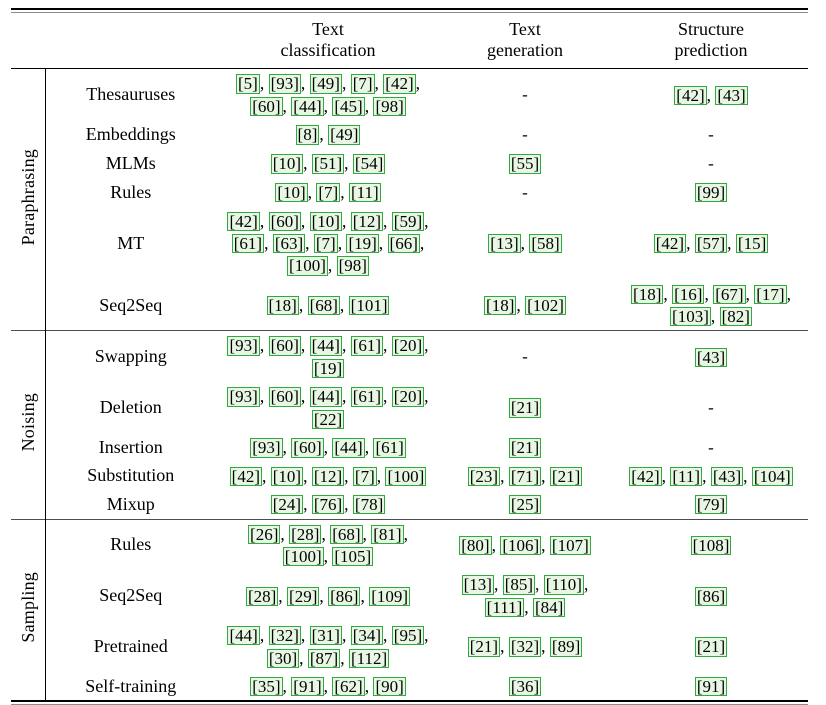 This screenshot has width=826, height=705. I want to click on citation-ref: [71], so click(525, 476).